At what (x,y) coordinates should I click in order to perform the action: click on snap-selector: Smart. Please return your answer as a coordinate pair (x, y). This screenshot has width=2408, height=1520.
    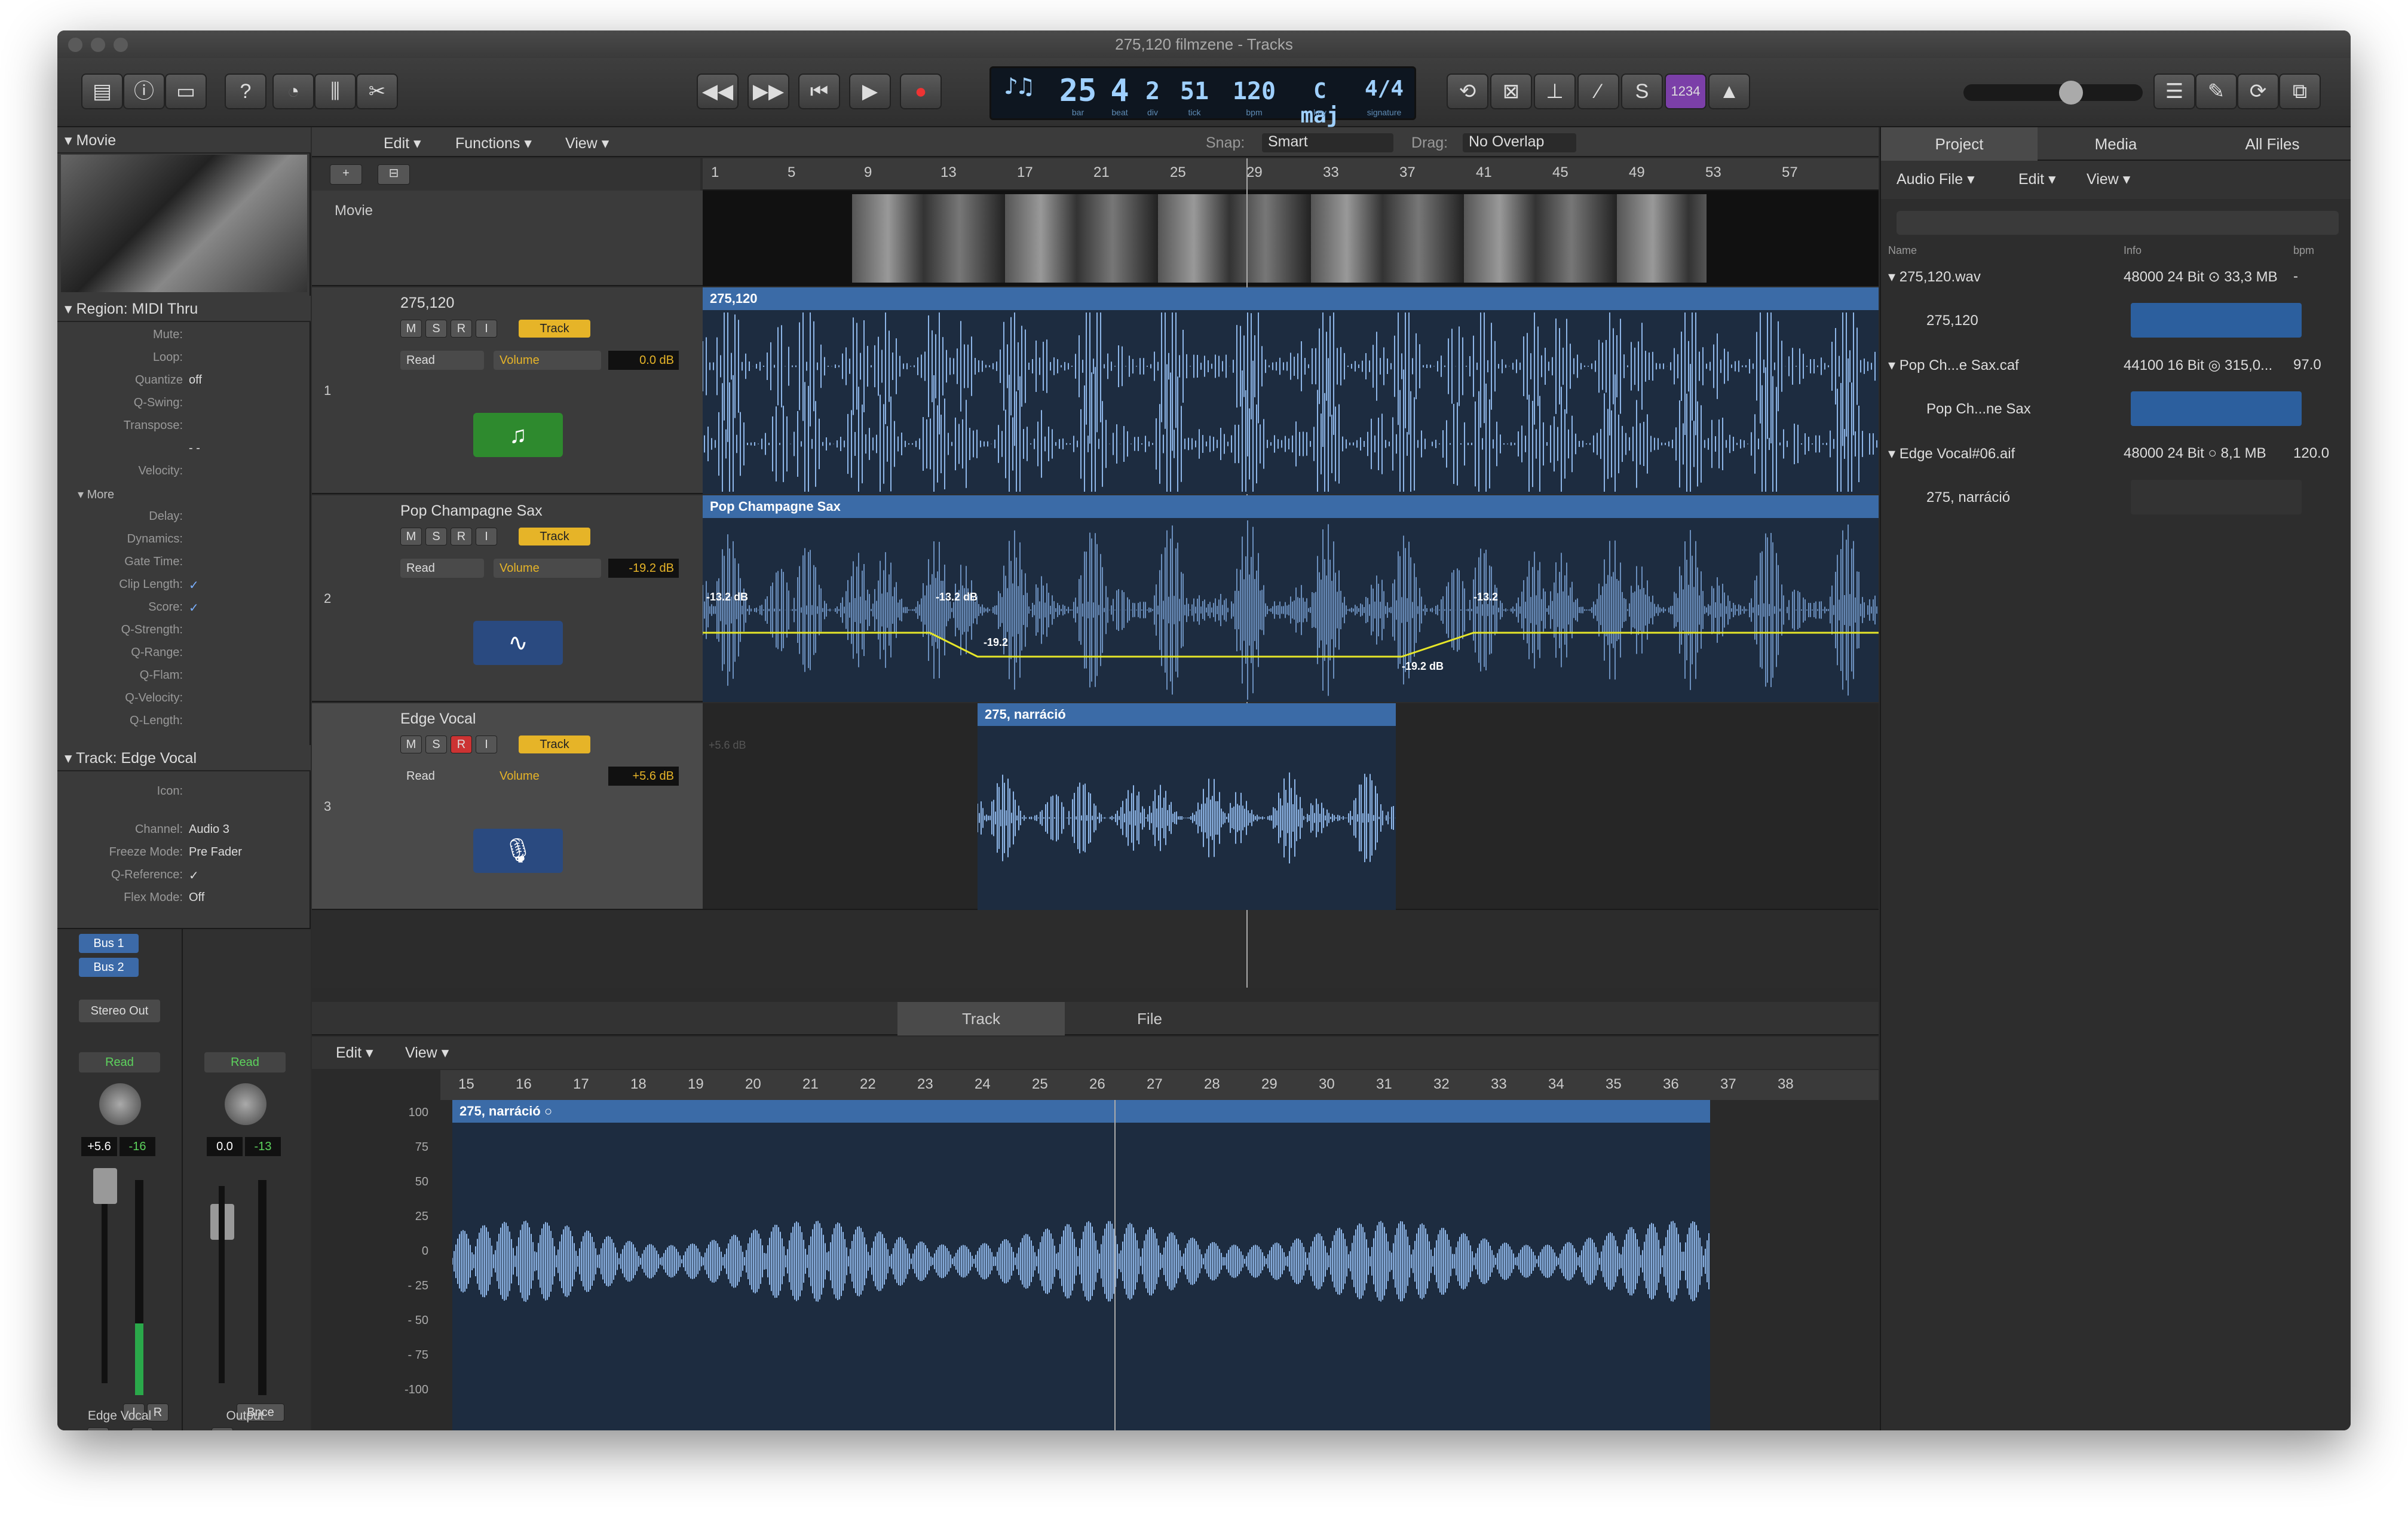
    Looking at the image, I should click on (1327, 142).